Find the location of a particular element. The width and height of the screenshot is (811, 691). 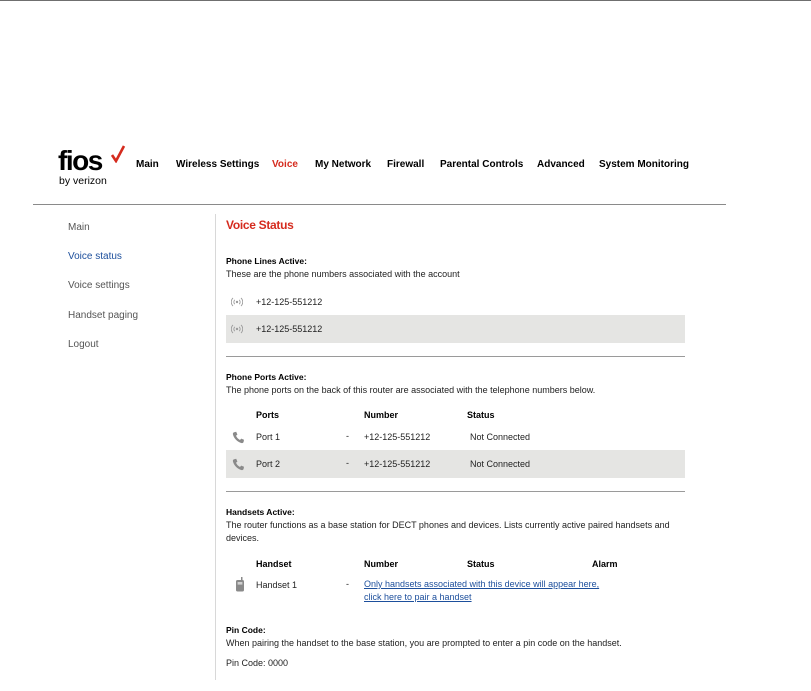

table-row: Port 2 - +12-125-551212 Not Connected is located at coordinates (455, 464).